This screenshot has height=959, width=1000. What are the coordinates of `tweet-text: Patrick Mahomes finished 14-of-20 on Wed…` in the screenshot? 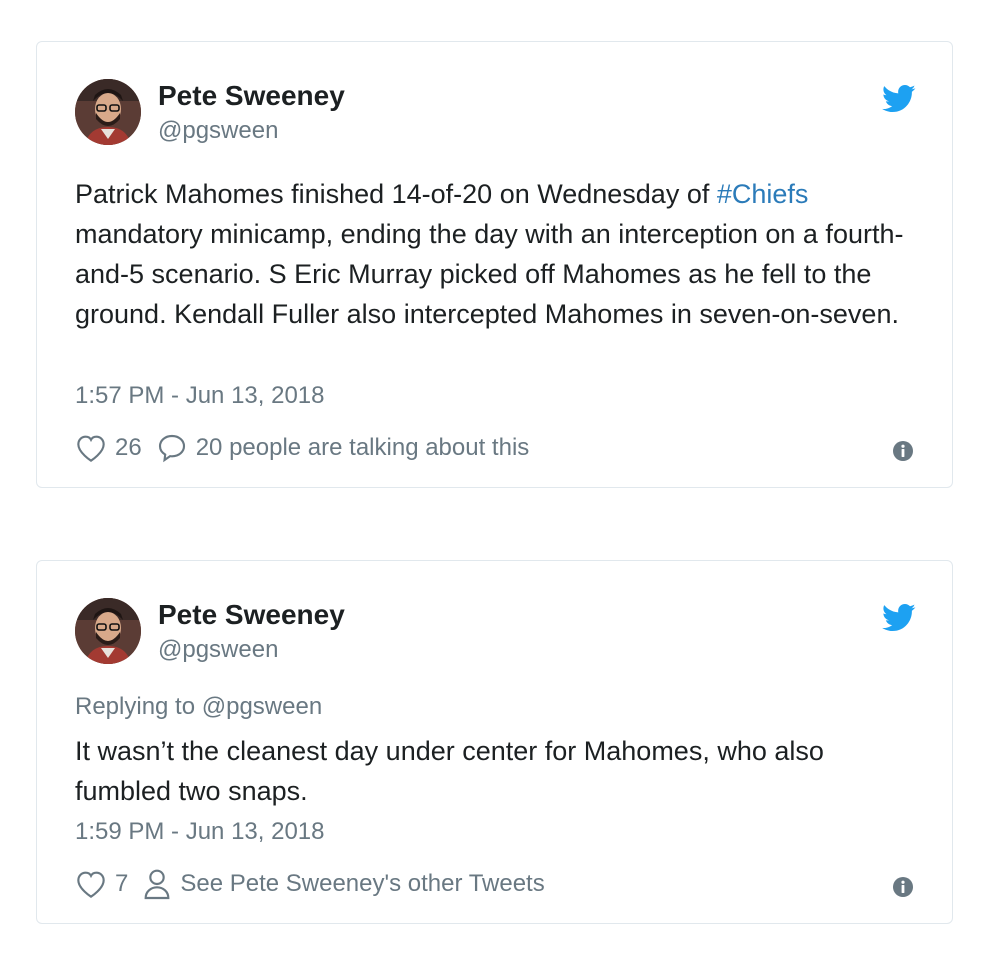 It's located at (495, 254).